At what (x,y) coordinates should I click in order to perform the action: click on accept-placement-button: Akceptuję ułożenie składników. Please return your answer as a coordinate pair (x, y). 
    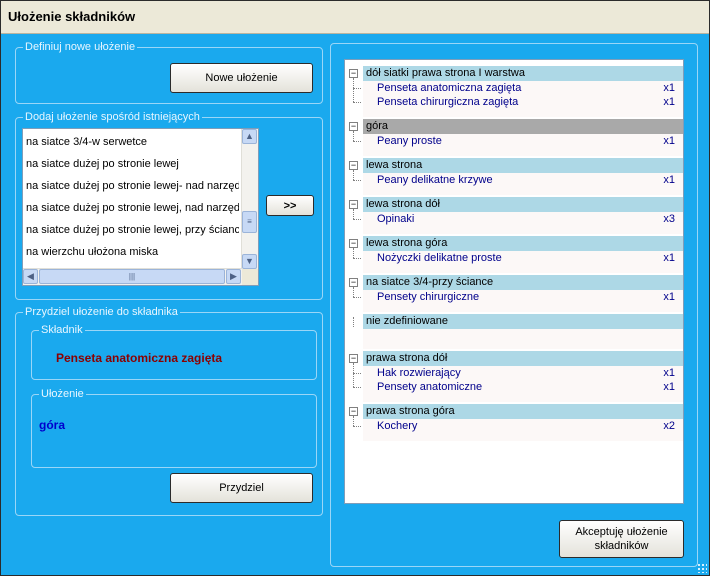
    Looking at the image, I should click on (621, 539).